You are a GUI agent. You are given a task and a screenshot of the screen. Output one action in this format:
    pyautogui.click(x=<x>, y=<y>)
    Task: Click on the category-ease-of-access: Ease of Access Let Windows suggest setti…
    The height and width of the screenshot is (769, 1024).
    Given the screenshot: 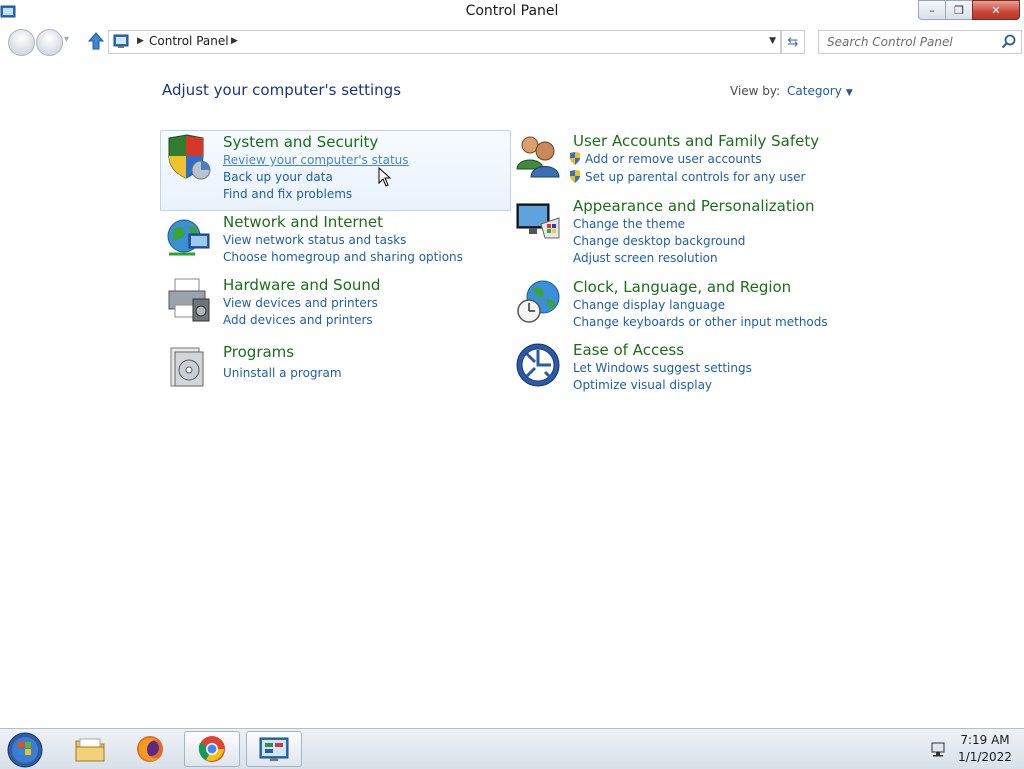 What is the action you would take?
    pyautogui.click(x=676, y=368)
    